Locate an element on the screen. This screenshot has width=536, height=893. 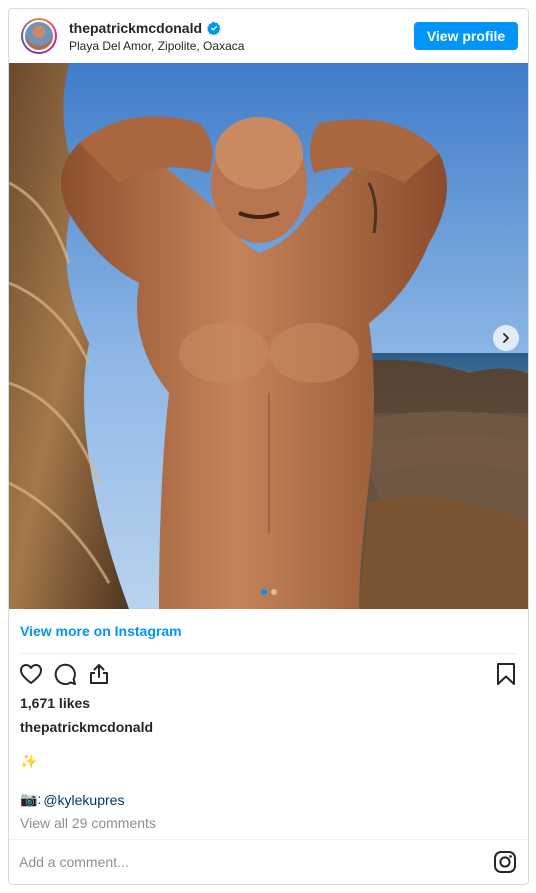
instagram-glyph-icon is located at coordinates (505, 862).